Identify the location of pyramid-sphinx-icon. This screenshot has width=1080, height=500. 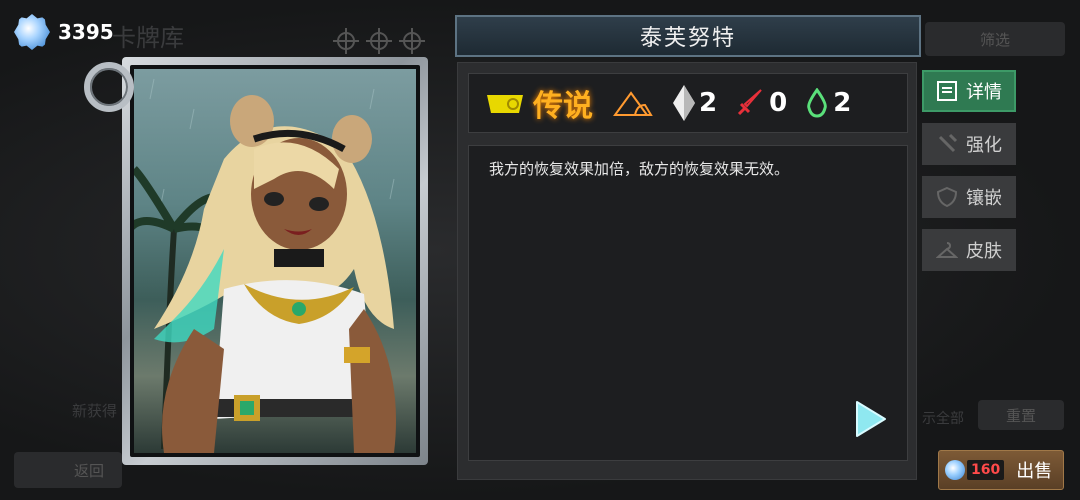
(633, 103).